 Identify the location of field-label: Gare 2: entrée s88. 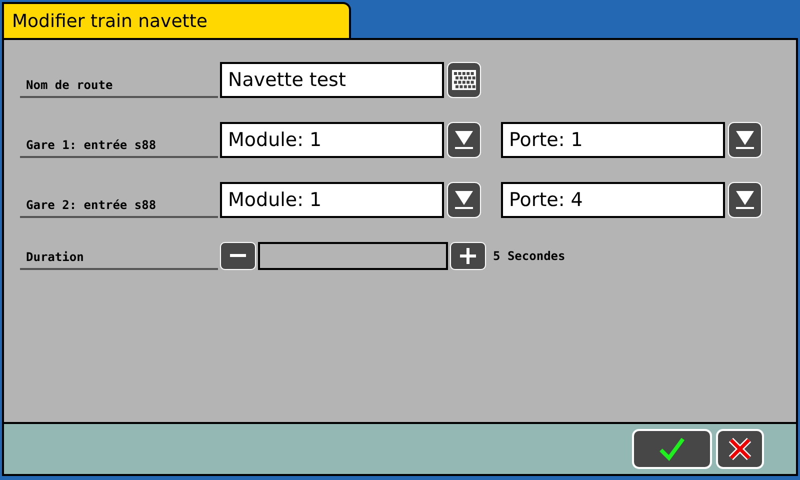
(91, 205).